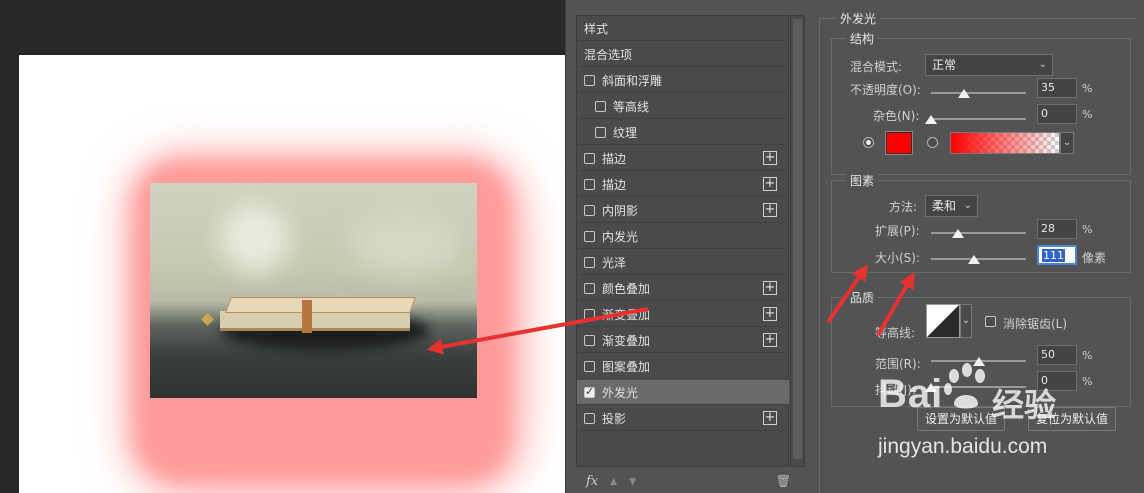 This screenshot has height=493, width=1144. What do you see at coordinates (307, 316) in the screenshot?
I see `notebook-strap` at bounding box center [307, 316].